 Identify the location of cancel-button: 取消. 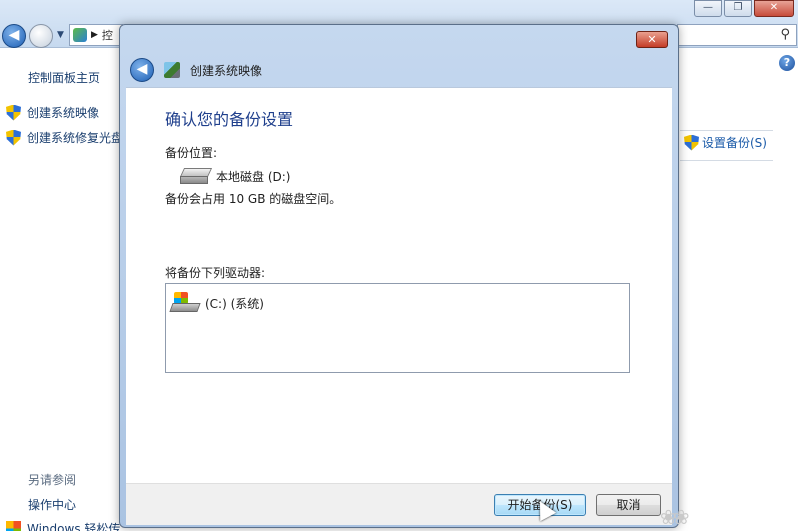
(628, 505).